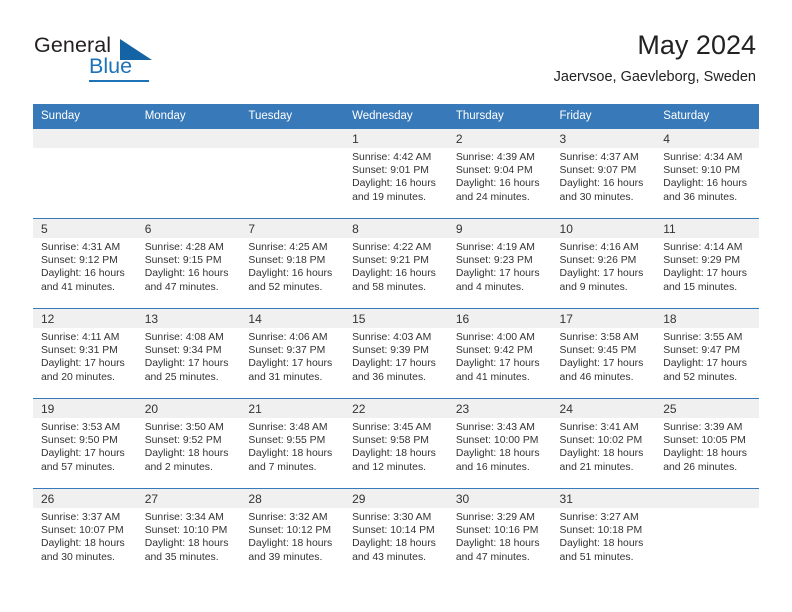  I want to click on daylight-text-line2: and 19 minutes., so click(389, 197).